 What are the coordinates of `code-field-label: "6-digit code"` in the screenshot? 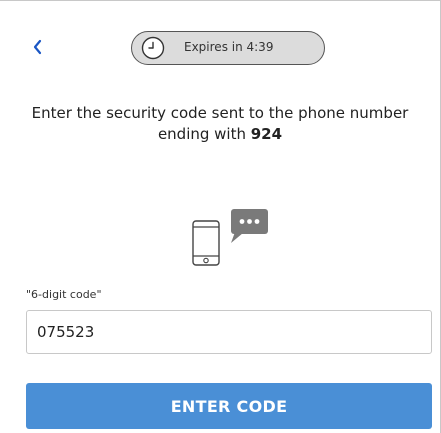 It's located at (64, 294).